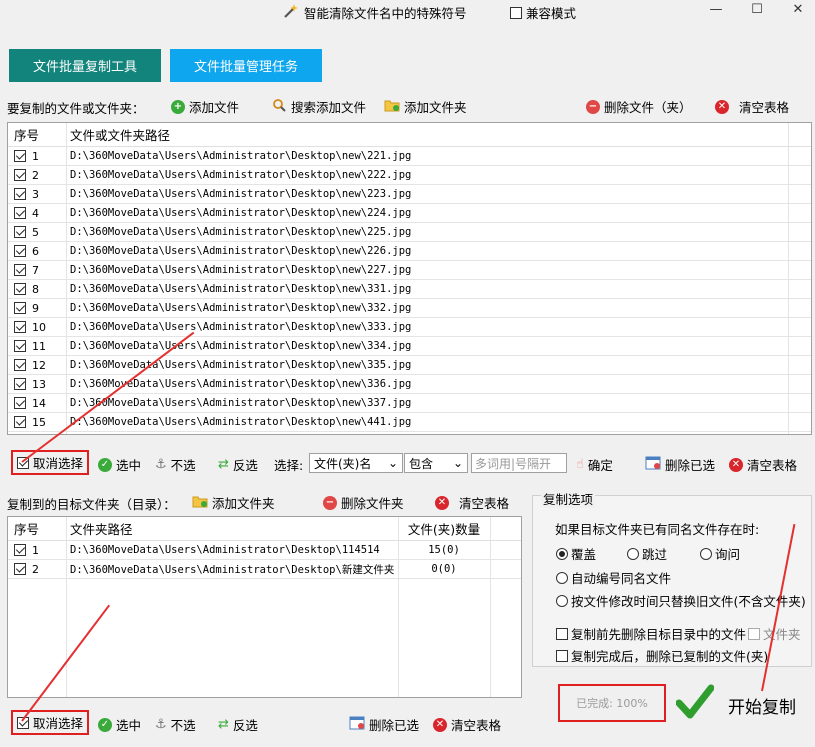 The height and width of the screenshot is (747, 815). Describe the element at coordinates (35, 550) in the screenshot. I see `row-index: 1` at that location.